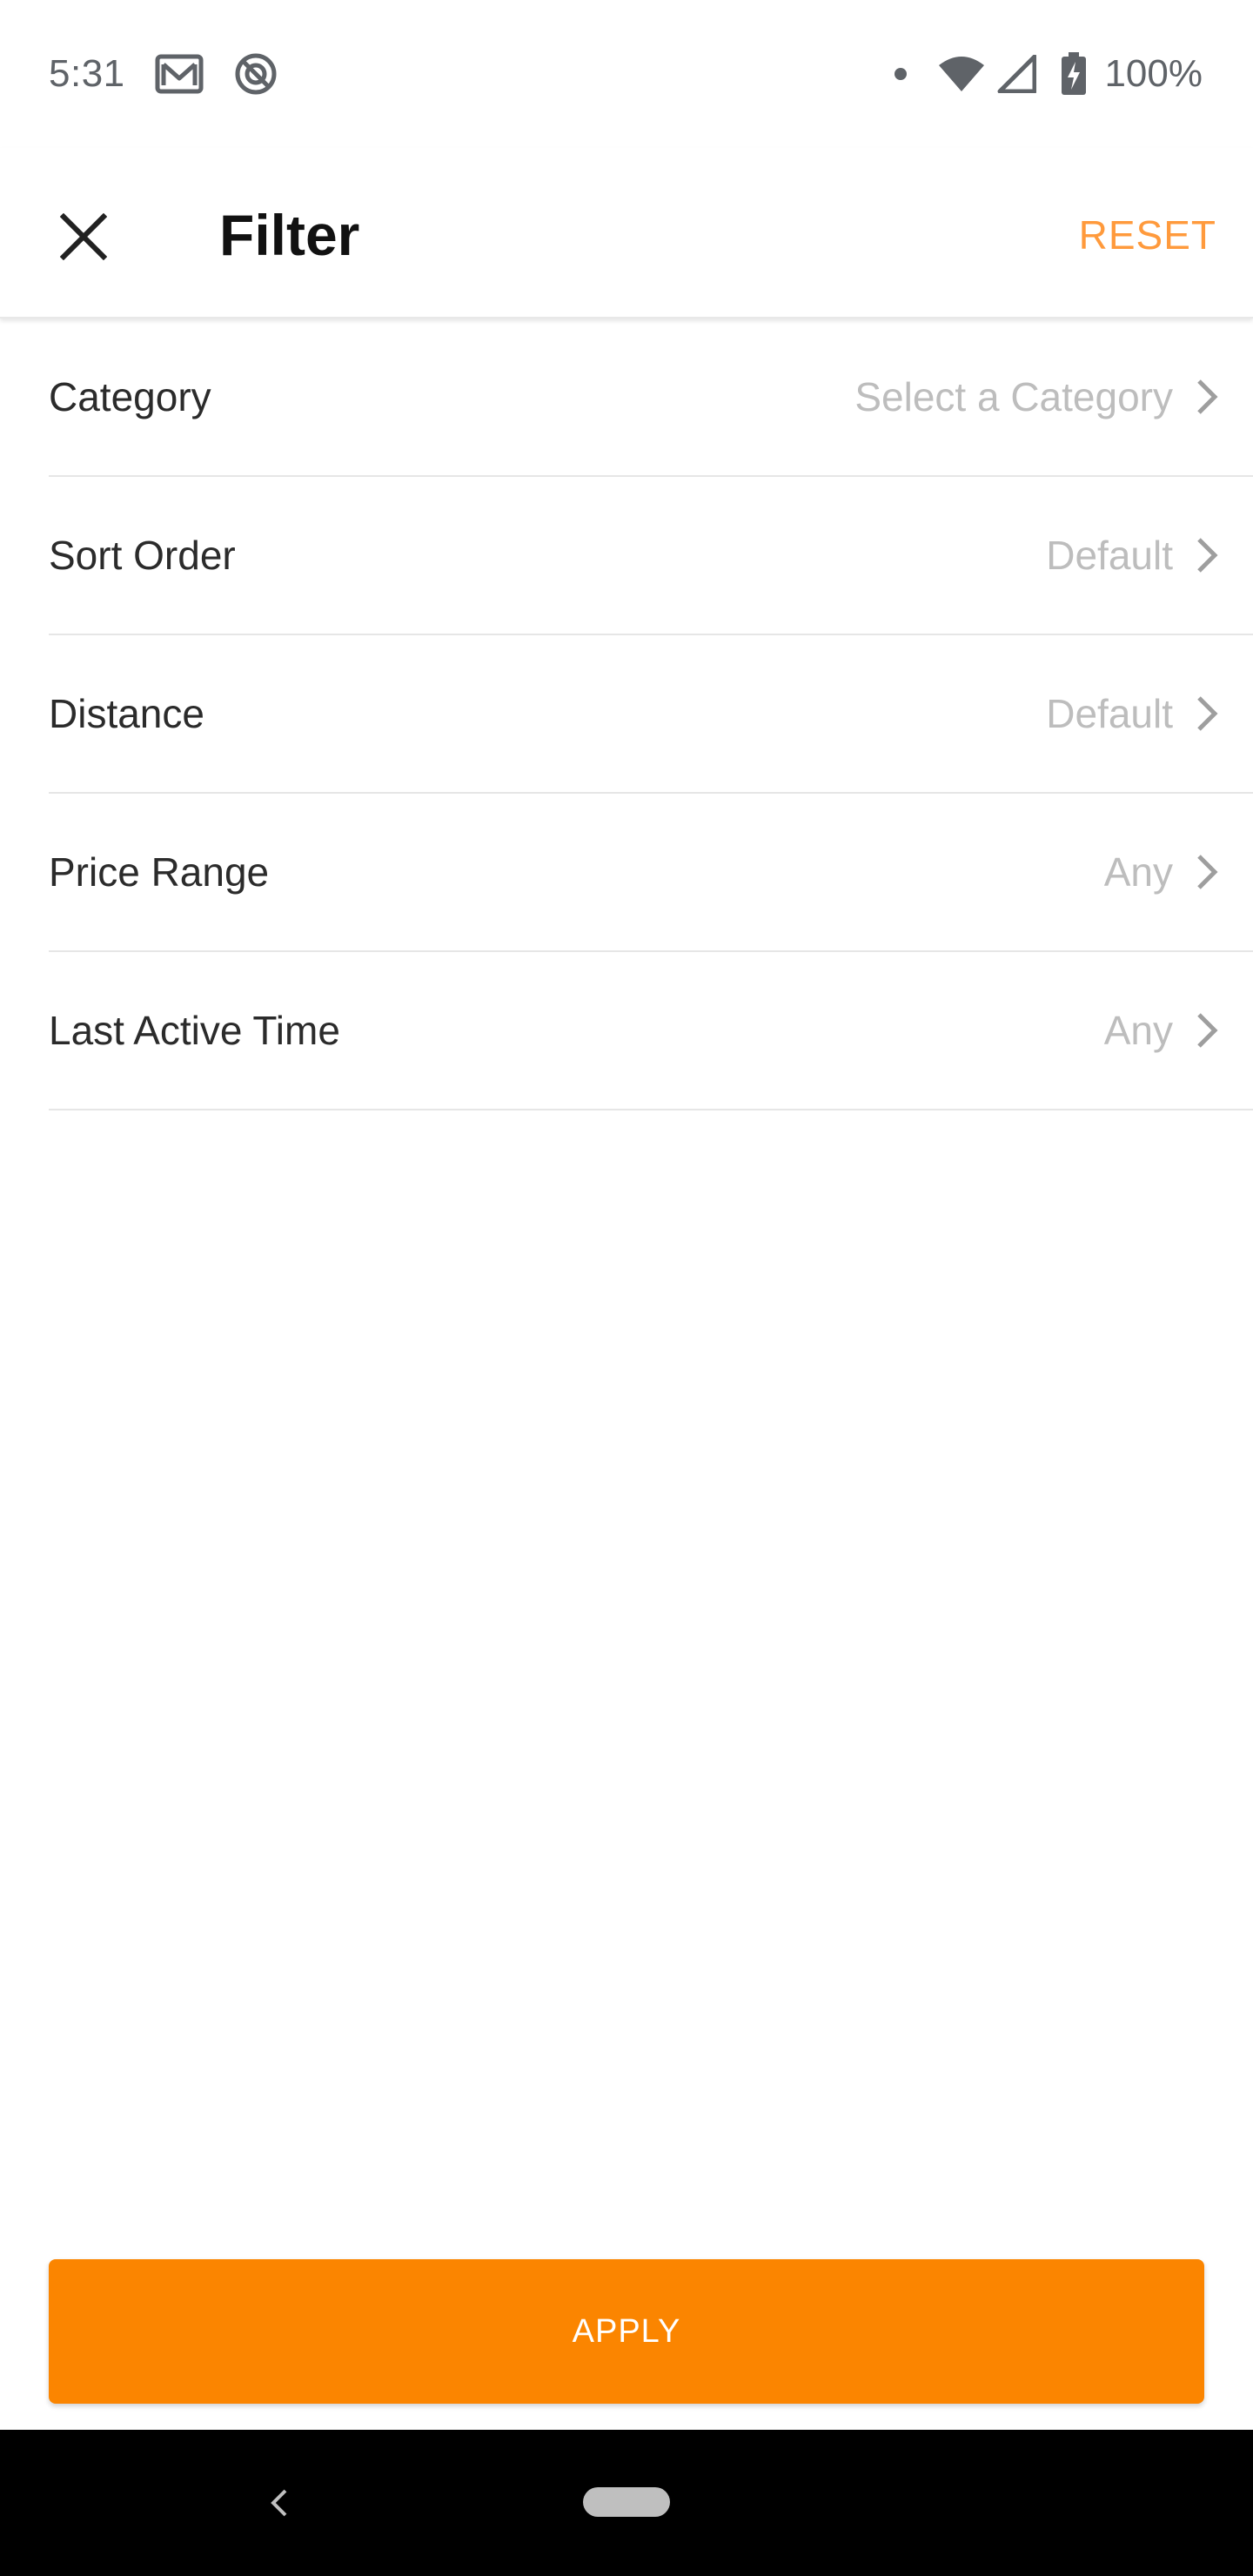 This screenshot has width=1253, height=2576. Describe the element at coordinates (130, 397) in the screenshot. I see `filter-label: Category` at that location.